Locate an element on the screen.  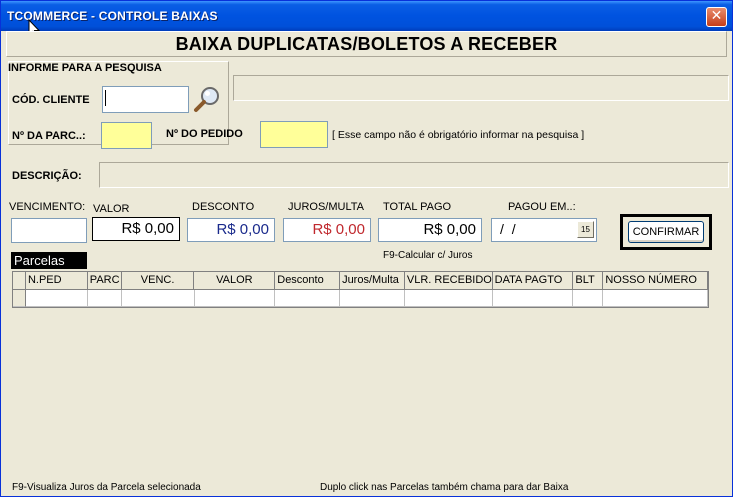
confirm-button: CONFIRMAR is located at coordinates (666, 232).